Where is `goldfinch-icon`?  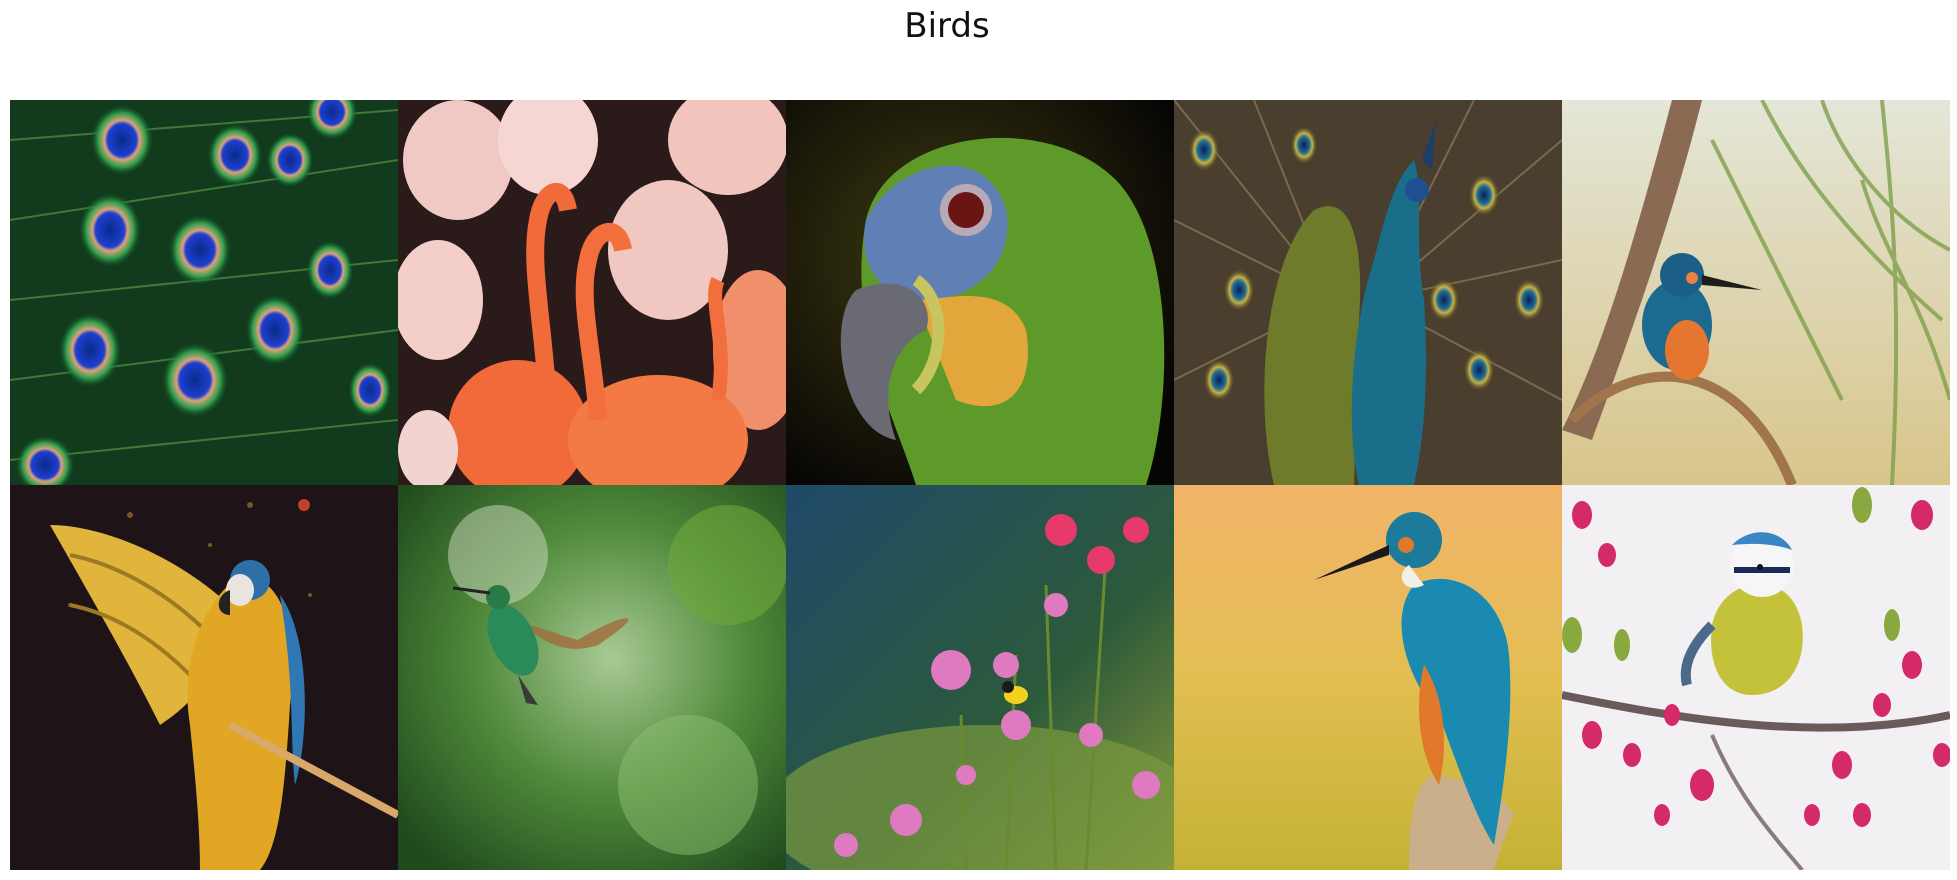 goldfinch-icon is located at coordinates (980, 677).